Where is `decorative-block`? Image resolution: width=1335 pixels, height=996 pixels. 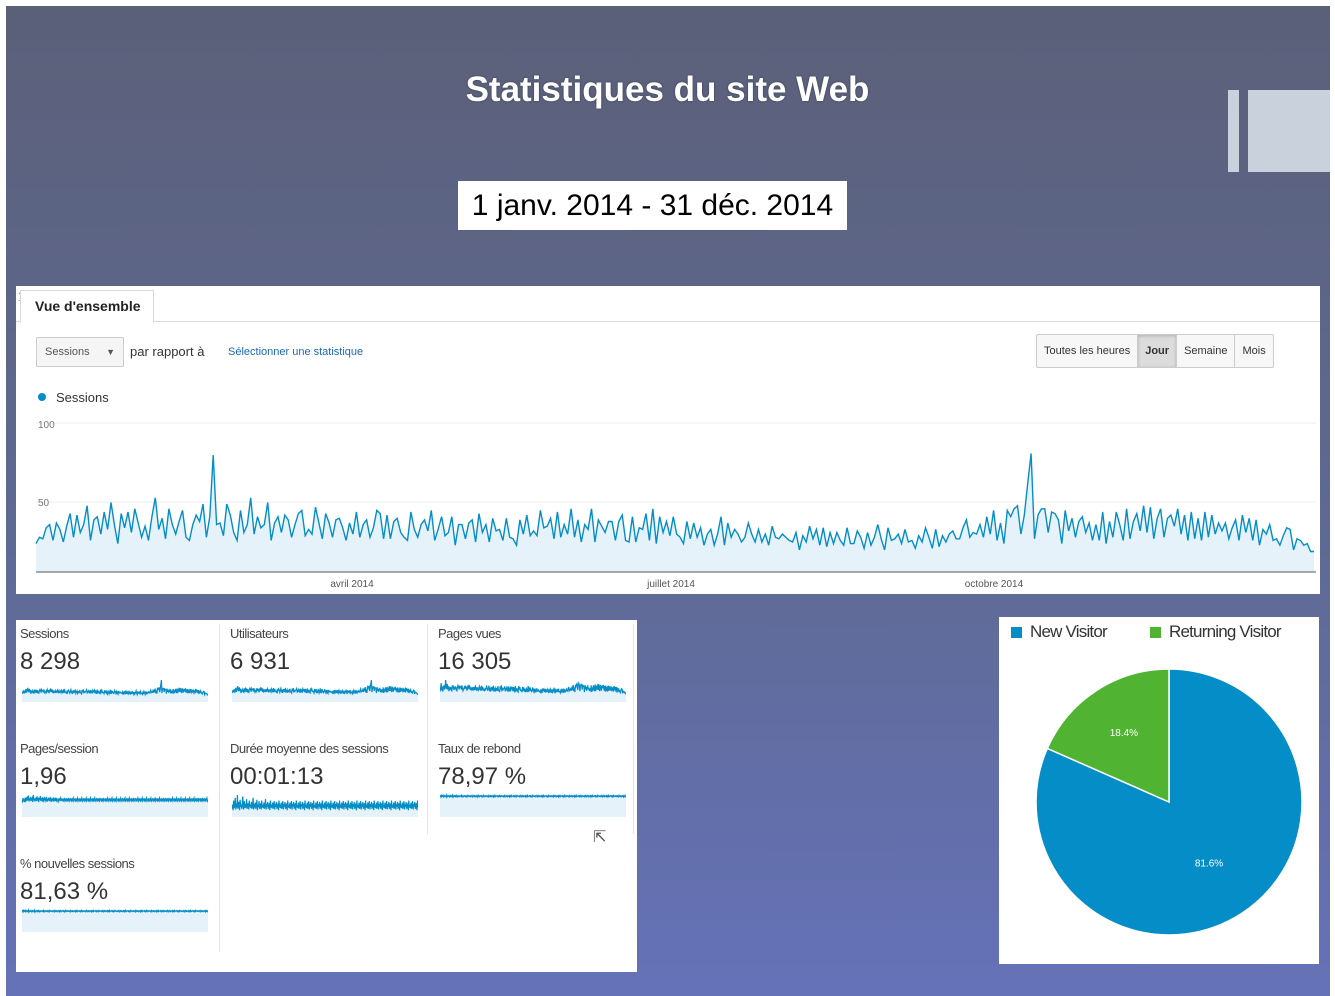
decorative-block is located at coordinates (1289, 131).